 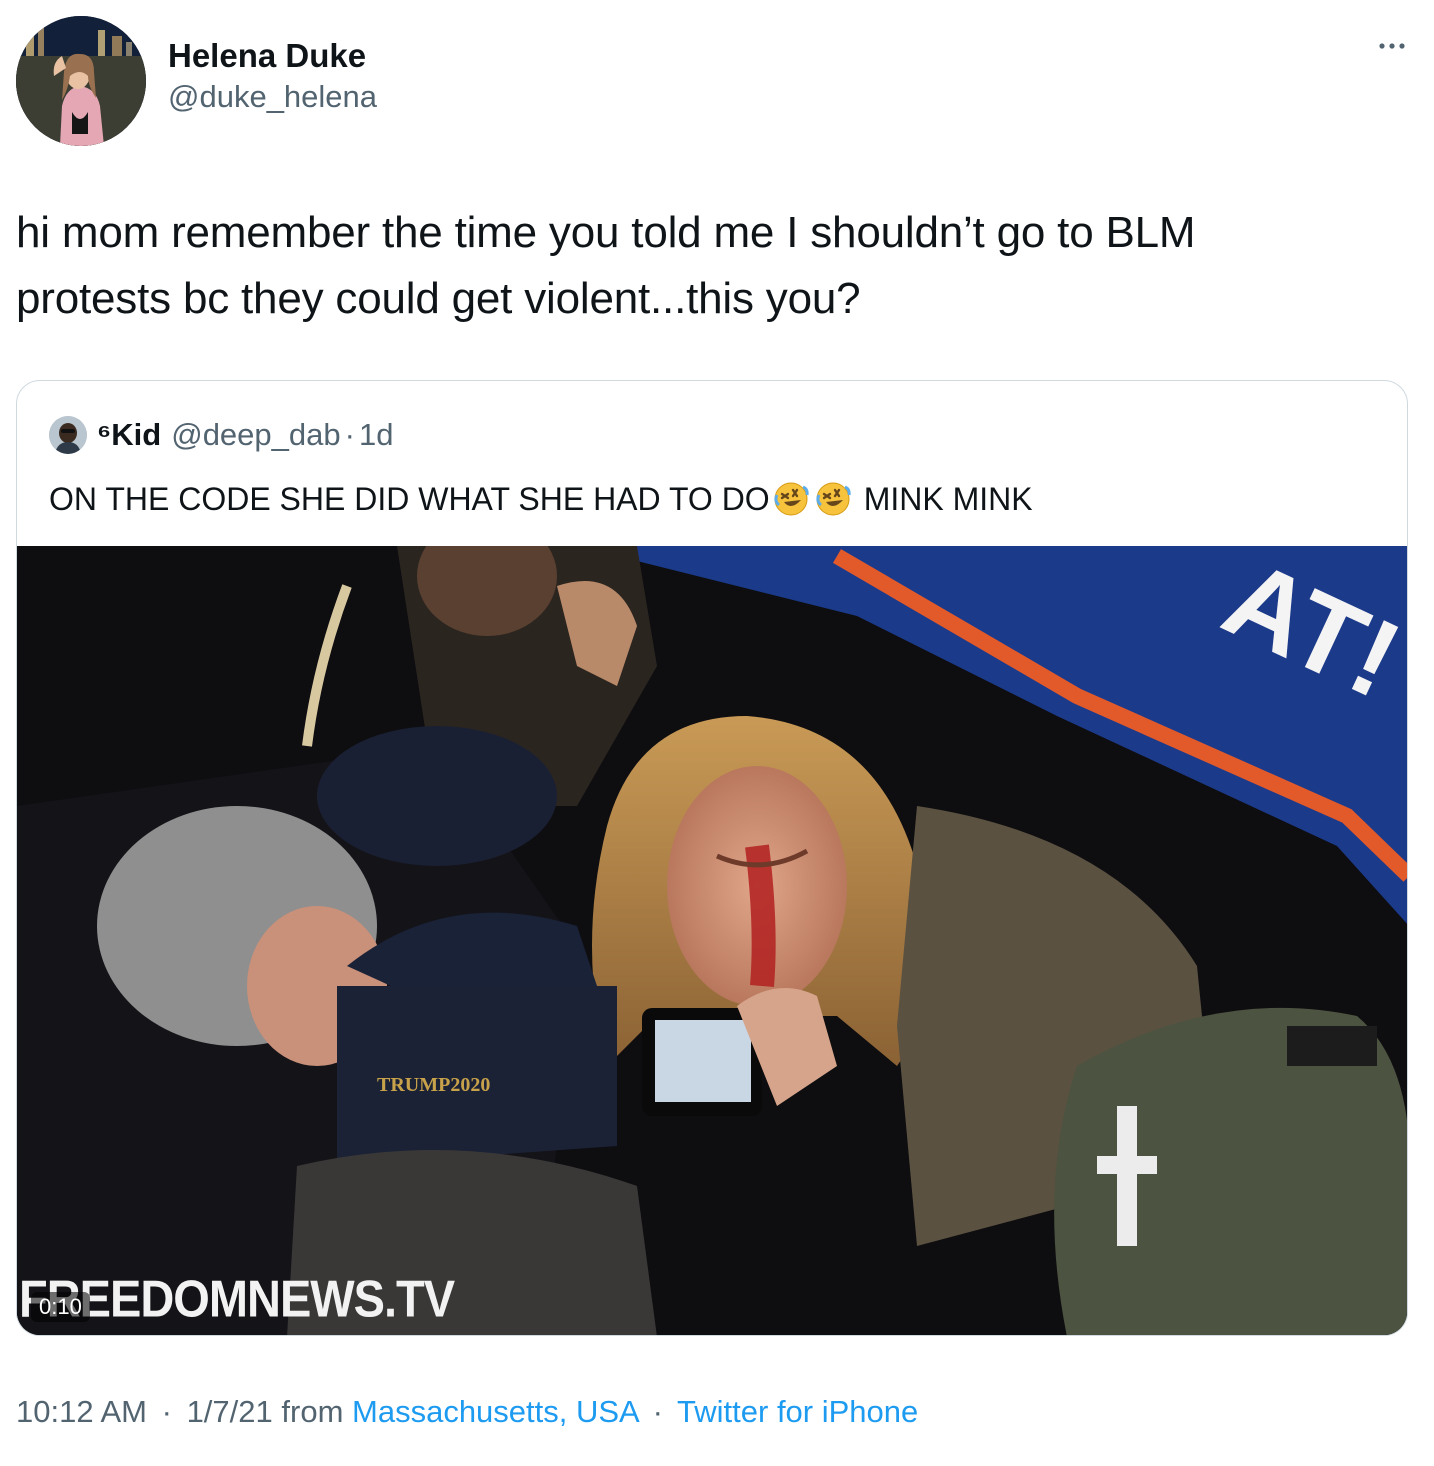 I want to click on quoted-tweet-header: ⁶Kid @deep_dab · 1d, so click(x=221, y=435).